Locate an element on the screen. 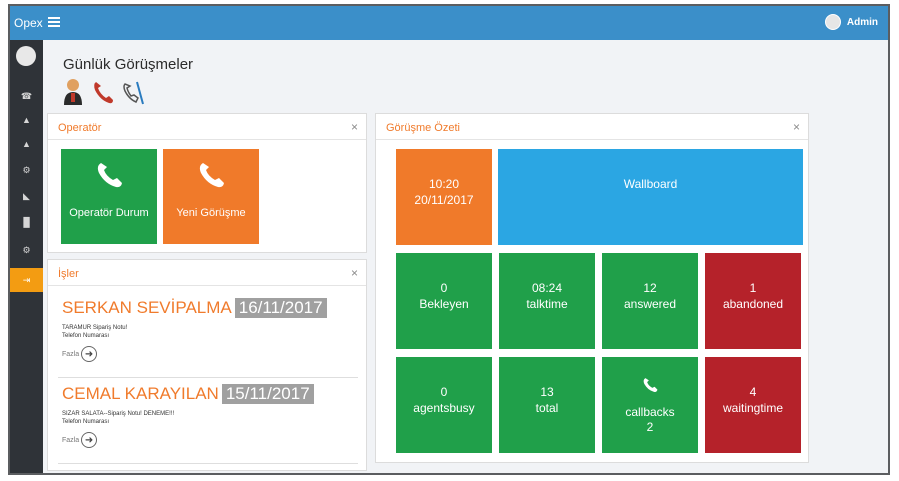  sidebar: ☎ ▲ ▲ ⚙ ◣ ▐▌ ⚙ ⇥ is located at coordinates (26, 256).